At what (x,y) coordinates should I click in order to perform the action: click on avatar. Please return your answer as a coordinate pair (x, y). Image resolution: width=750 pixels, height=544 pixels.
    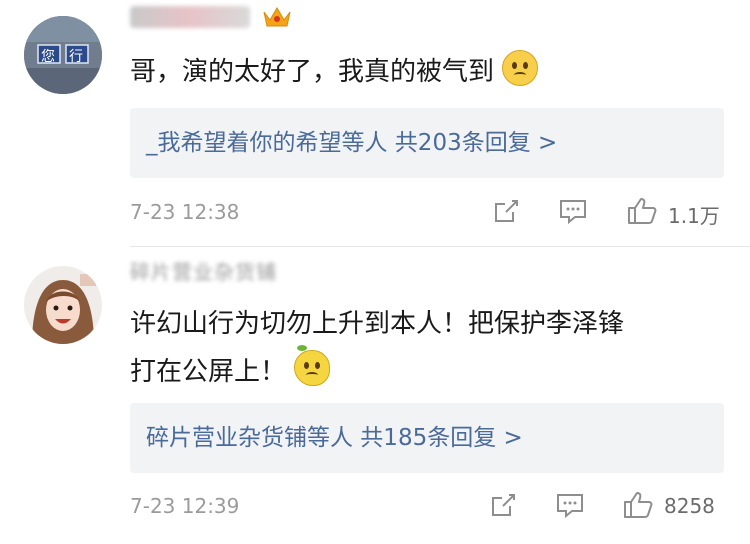
    Looking at the image, I should click on (63, 305).